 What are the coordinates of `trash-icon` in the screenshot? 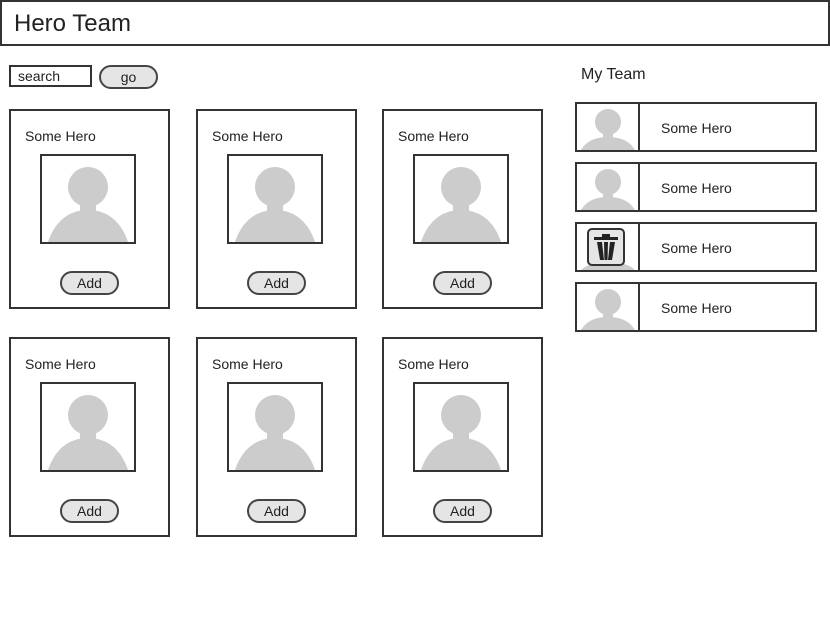 It's located at (606, 247).